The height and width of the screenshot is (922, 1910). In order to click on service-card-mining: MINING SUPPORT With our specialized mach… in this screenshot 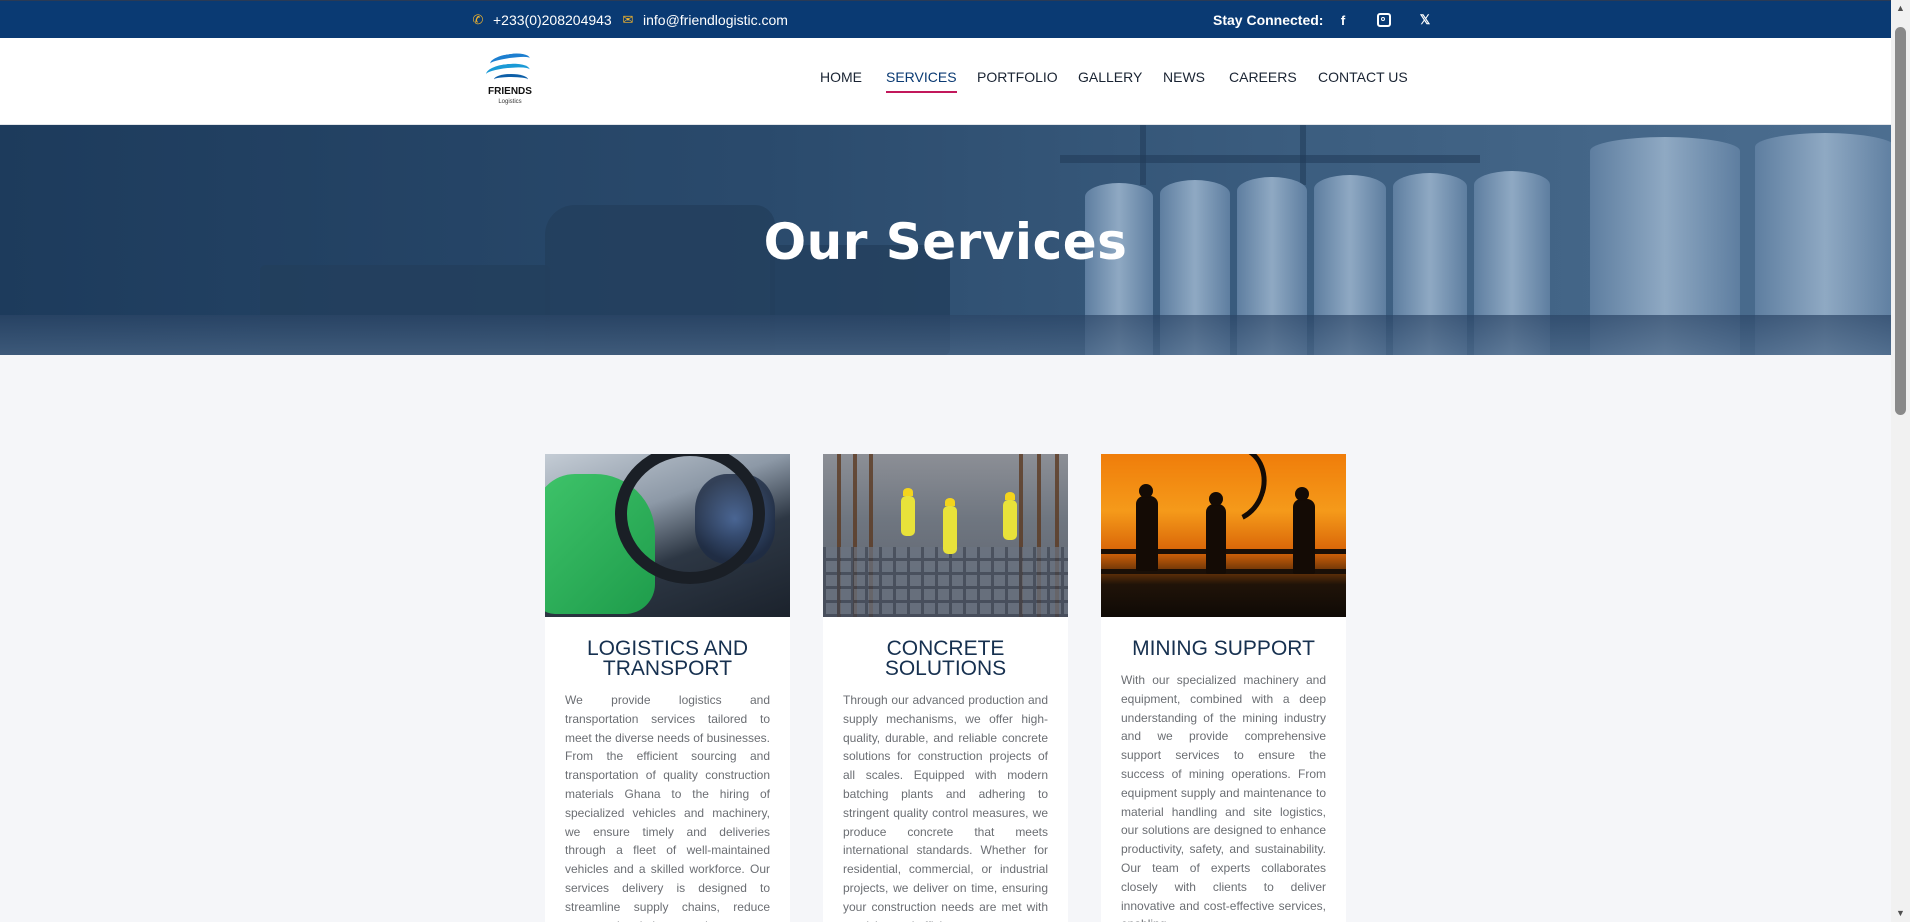, I will do `click(1223, 688)`.